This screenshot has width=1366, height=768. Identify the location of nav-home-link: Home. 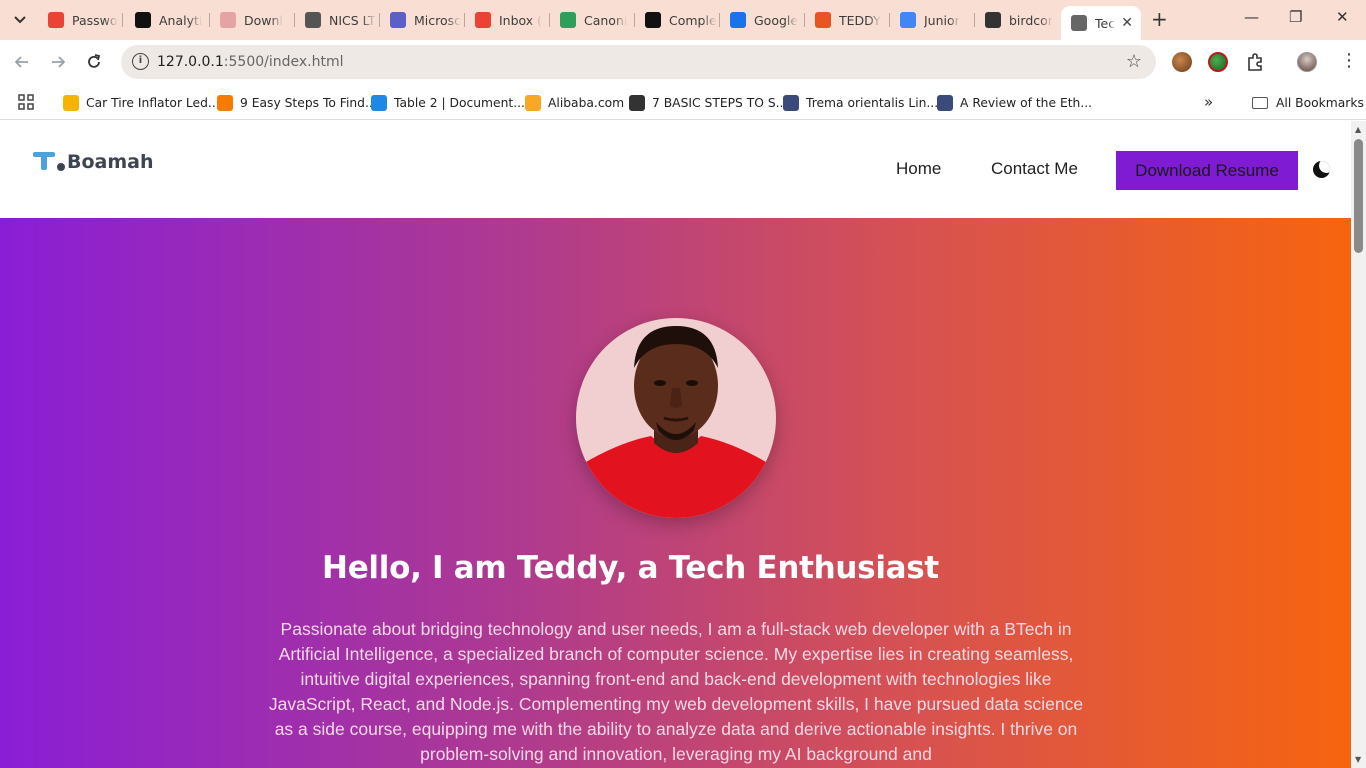
(918, 169).